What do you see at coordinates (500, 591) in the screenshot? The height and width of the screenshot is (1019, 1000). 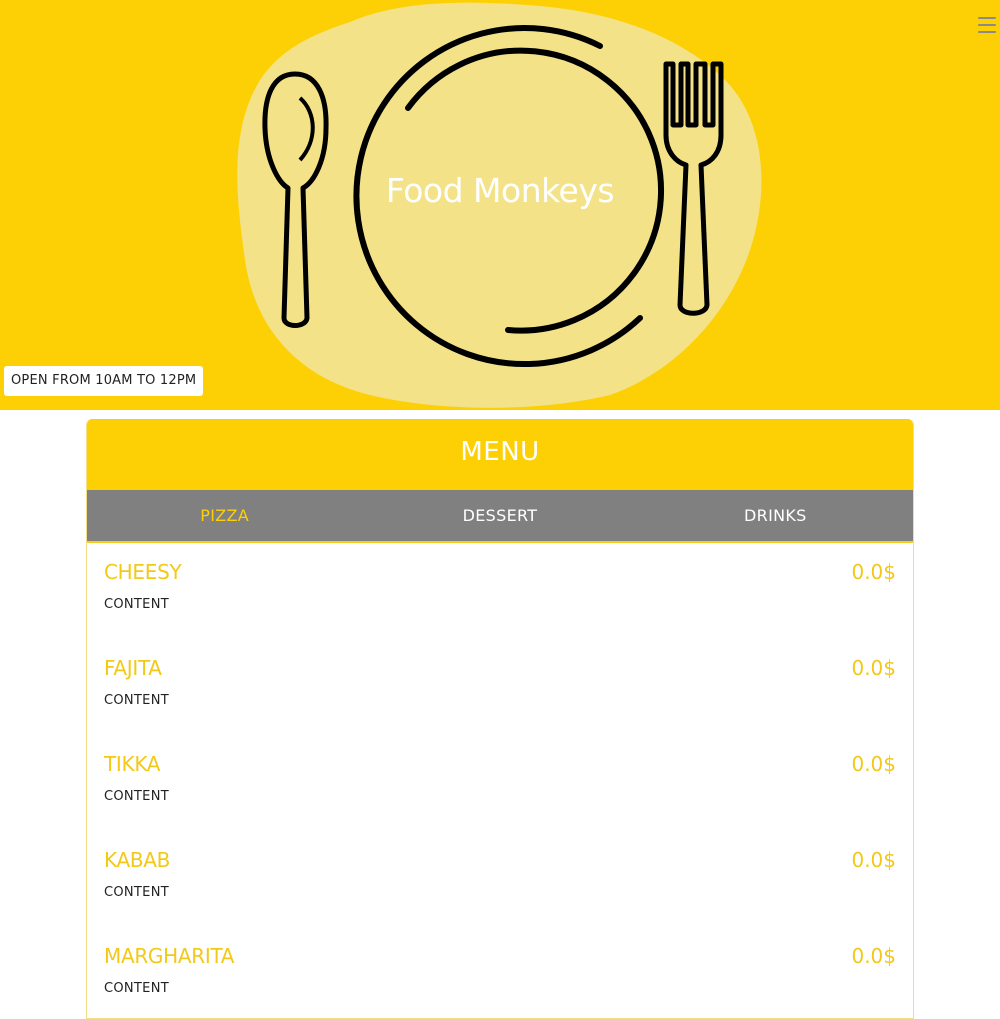 I see `menu-item: CHEESY 0.0$ CONTENT` at bounding box center [500, 591].